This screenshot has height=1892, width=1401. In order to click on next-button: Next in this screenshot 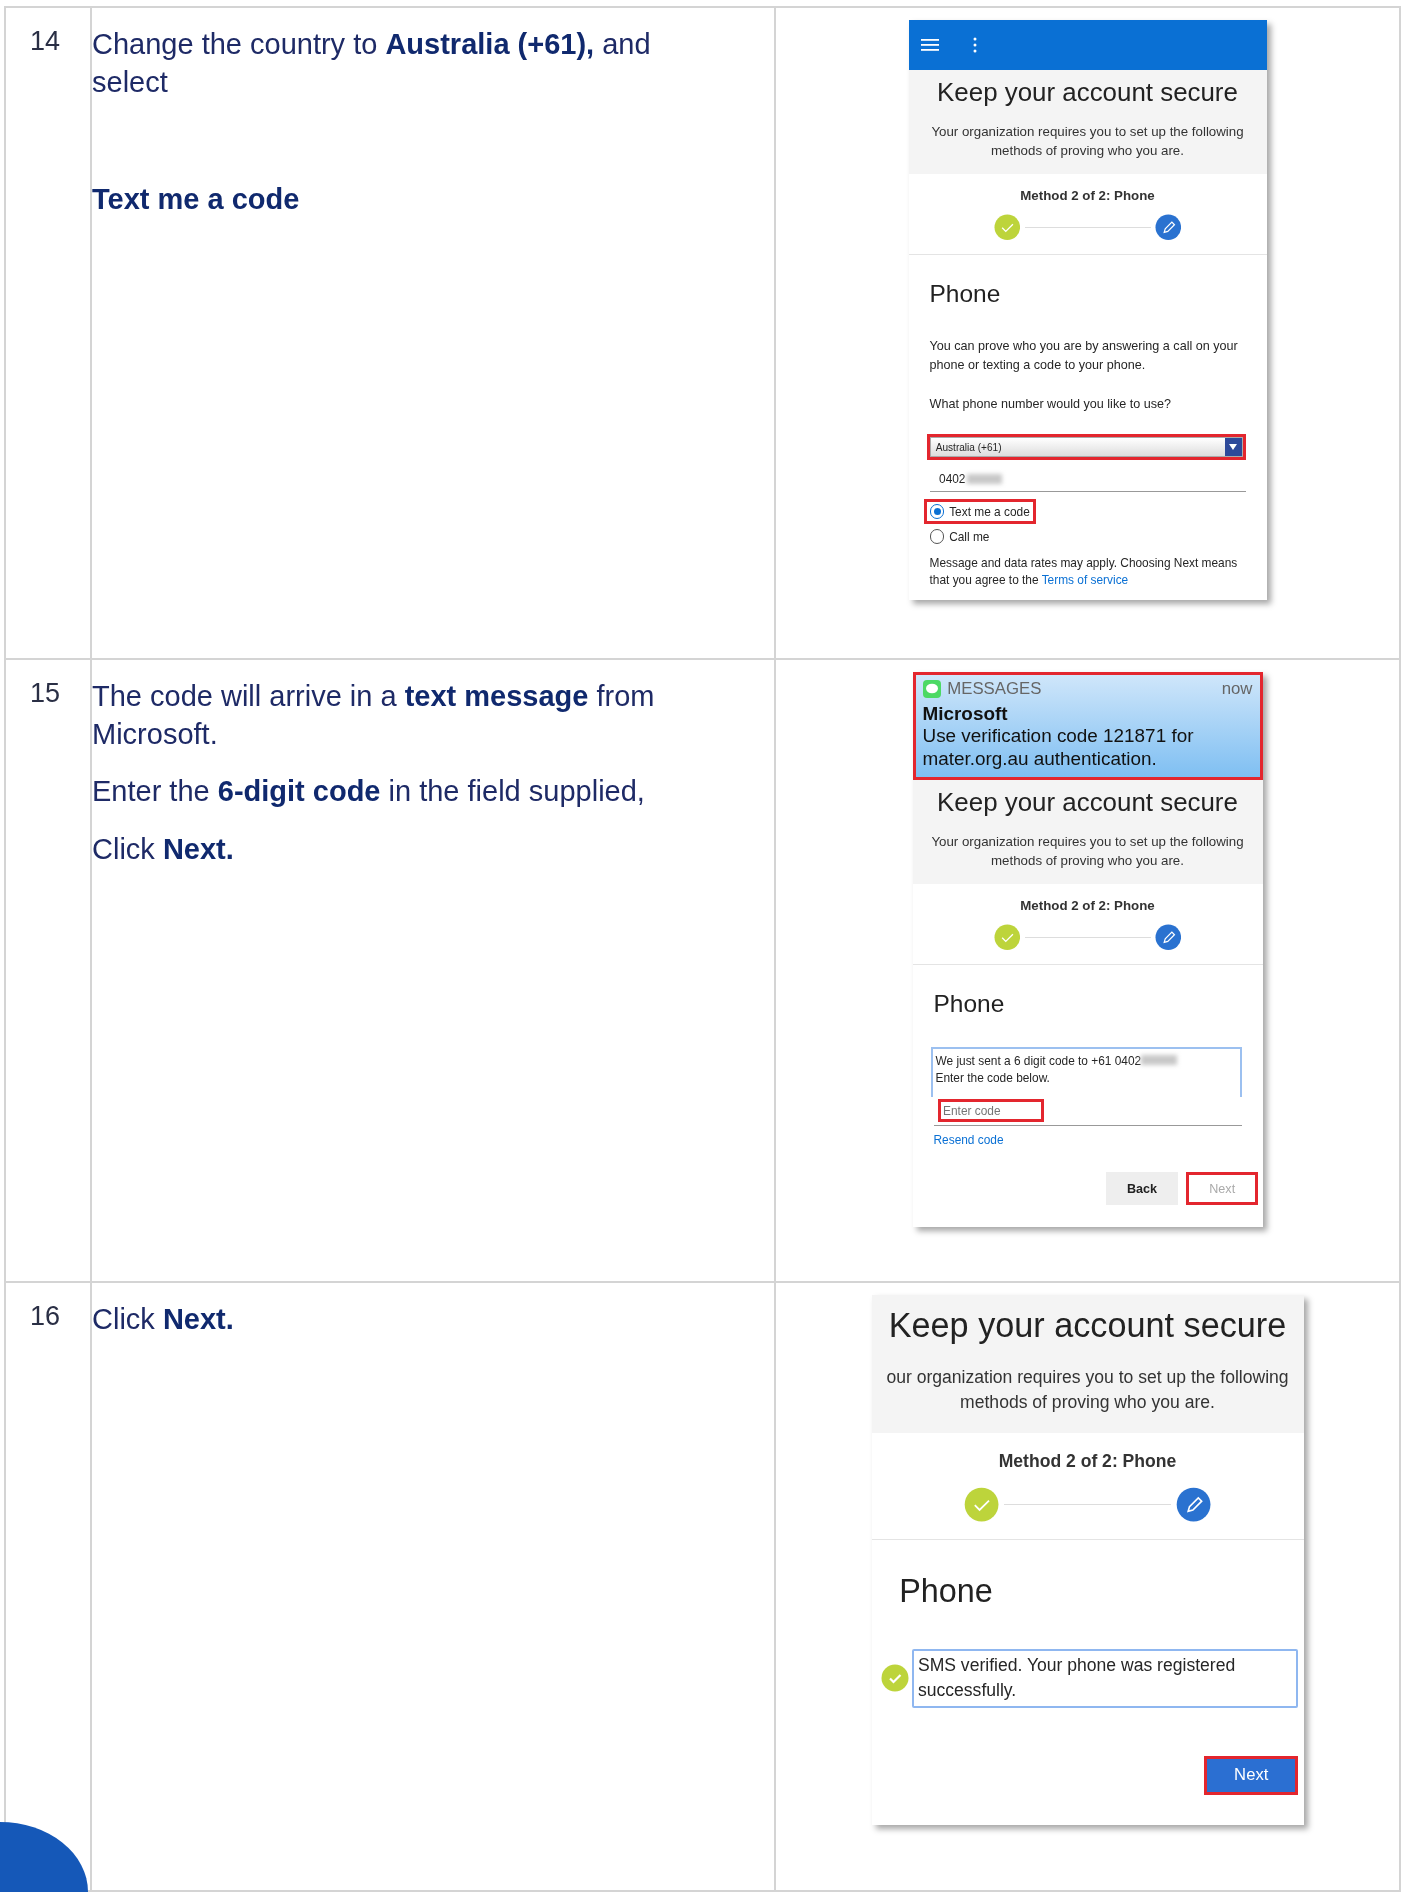, I will do `click(1251, 1775)`.